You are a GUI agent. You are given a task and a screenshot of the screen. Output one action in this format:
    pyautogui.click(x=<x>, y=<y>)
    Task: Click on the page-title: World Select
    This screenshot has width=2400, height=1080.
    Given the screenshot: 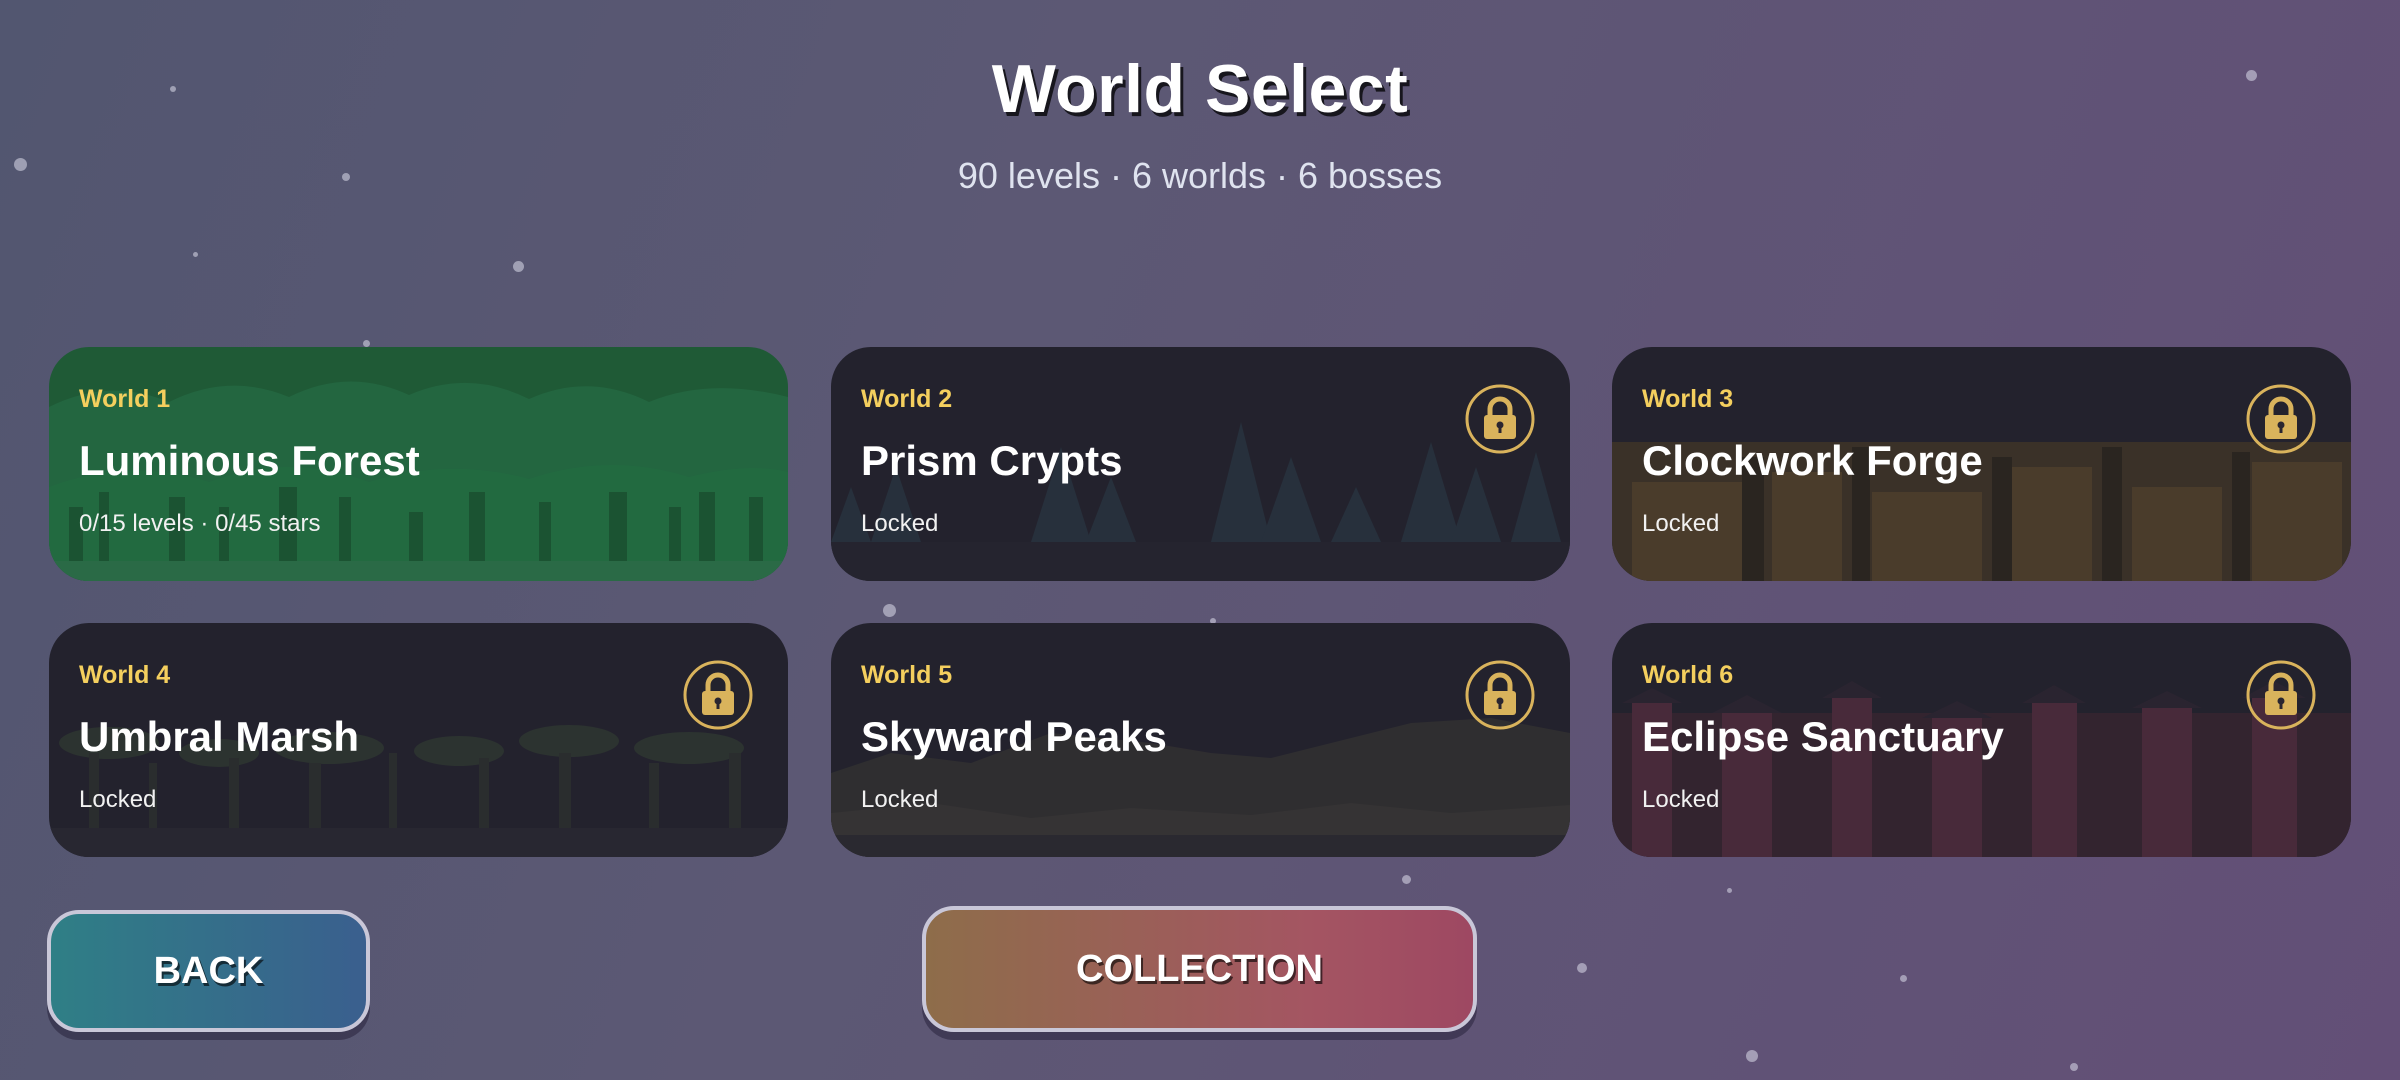 What is the action you would take?
    pyautogui.click(x=1200, y=89)
    